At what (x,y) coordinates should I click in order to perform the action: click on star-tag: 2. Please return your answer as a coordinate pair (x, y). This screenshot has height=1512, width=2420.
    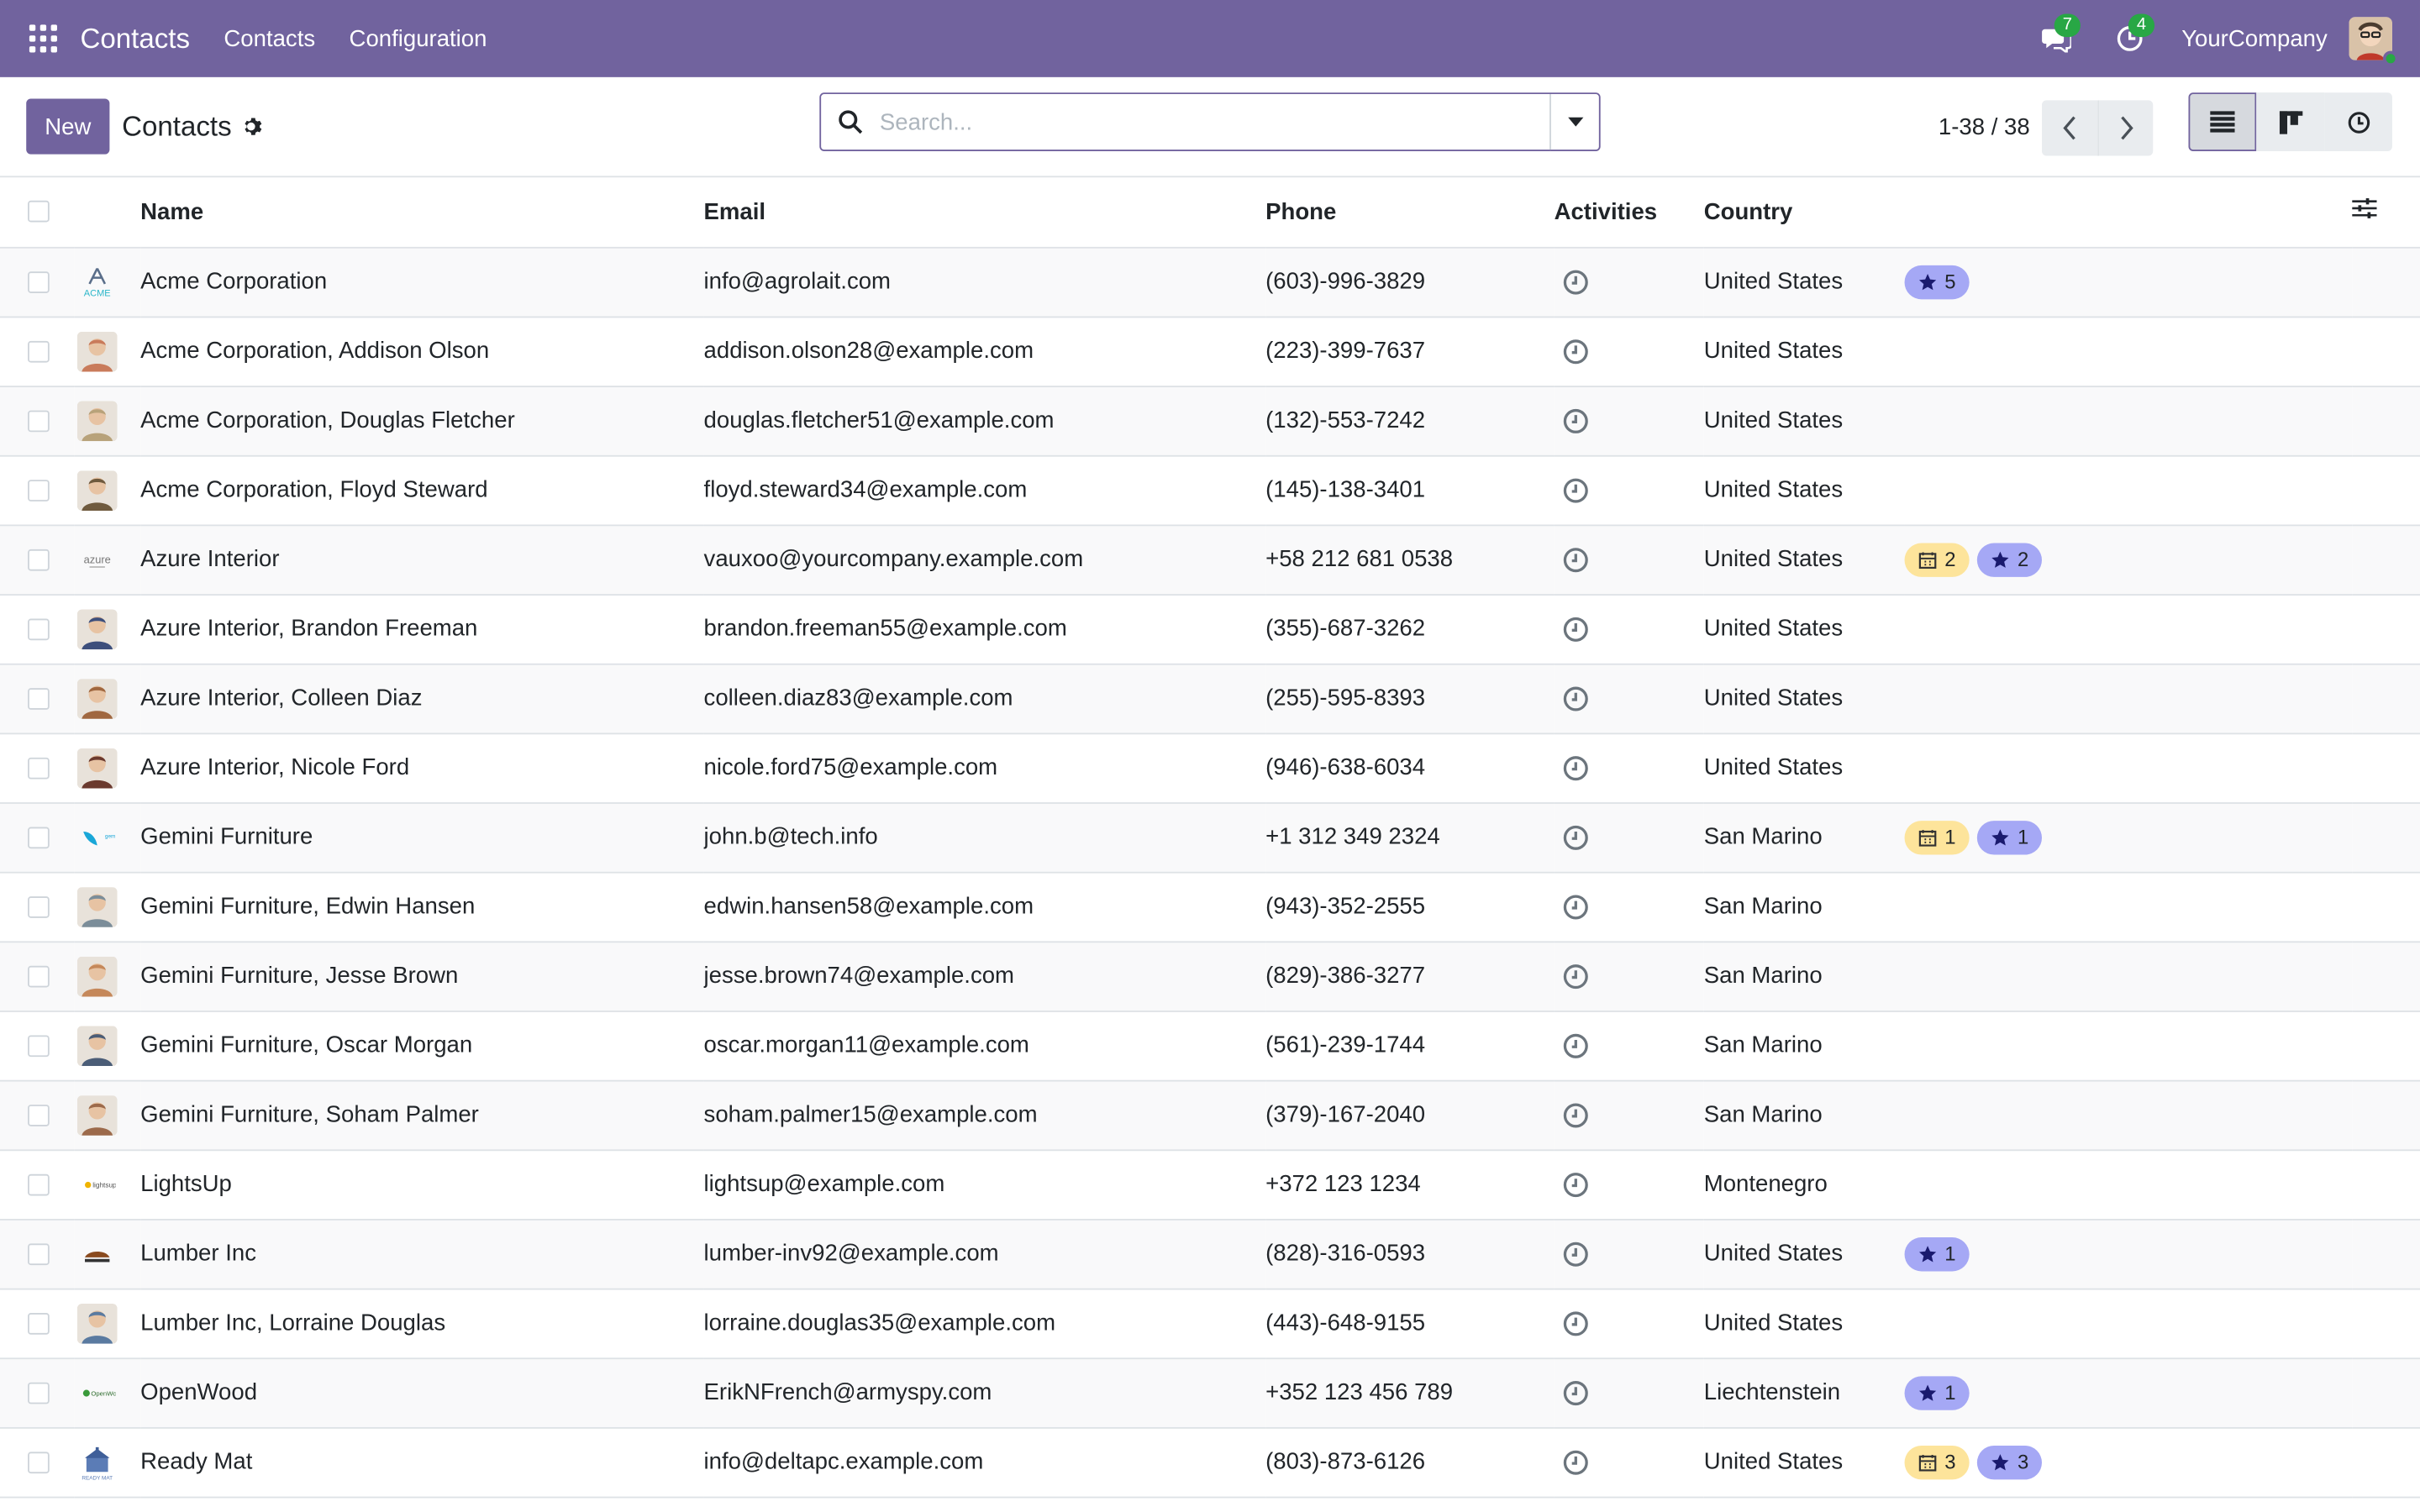
    Looking at the image, I should click on (2010, 559).